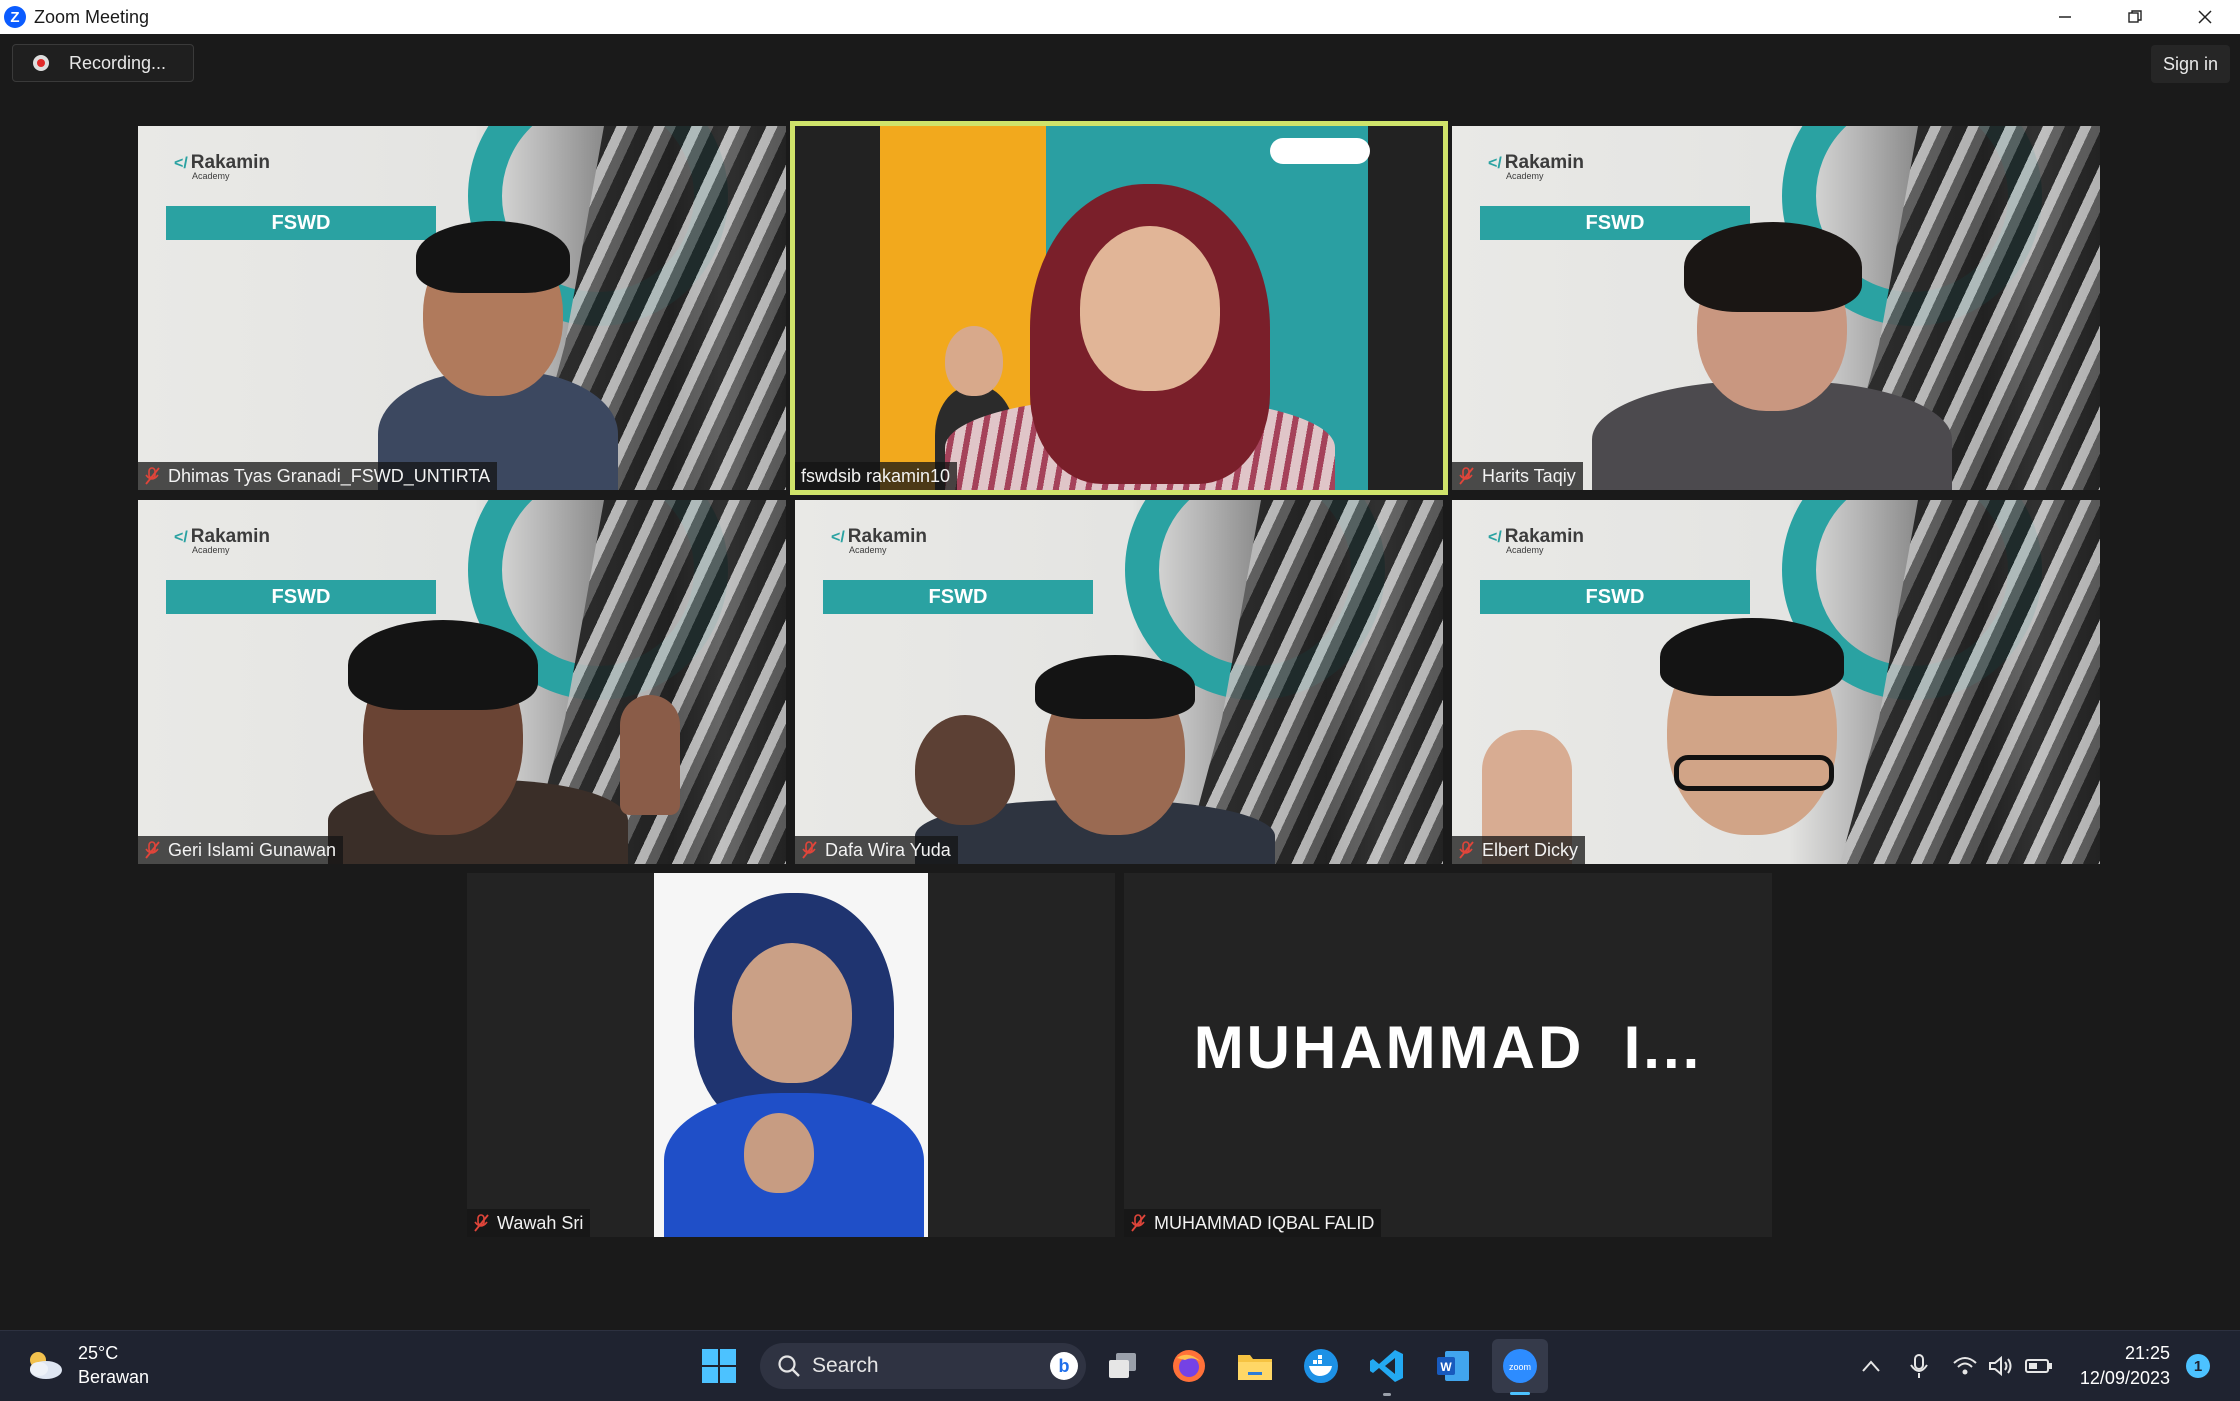 Image resolution: width=2240 pixels, height=1401 pixels. I want to click on chevron-up-icon, so click(1871, 1366).